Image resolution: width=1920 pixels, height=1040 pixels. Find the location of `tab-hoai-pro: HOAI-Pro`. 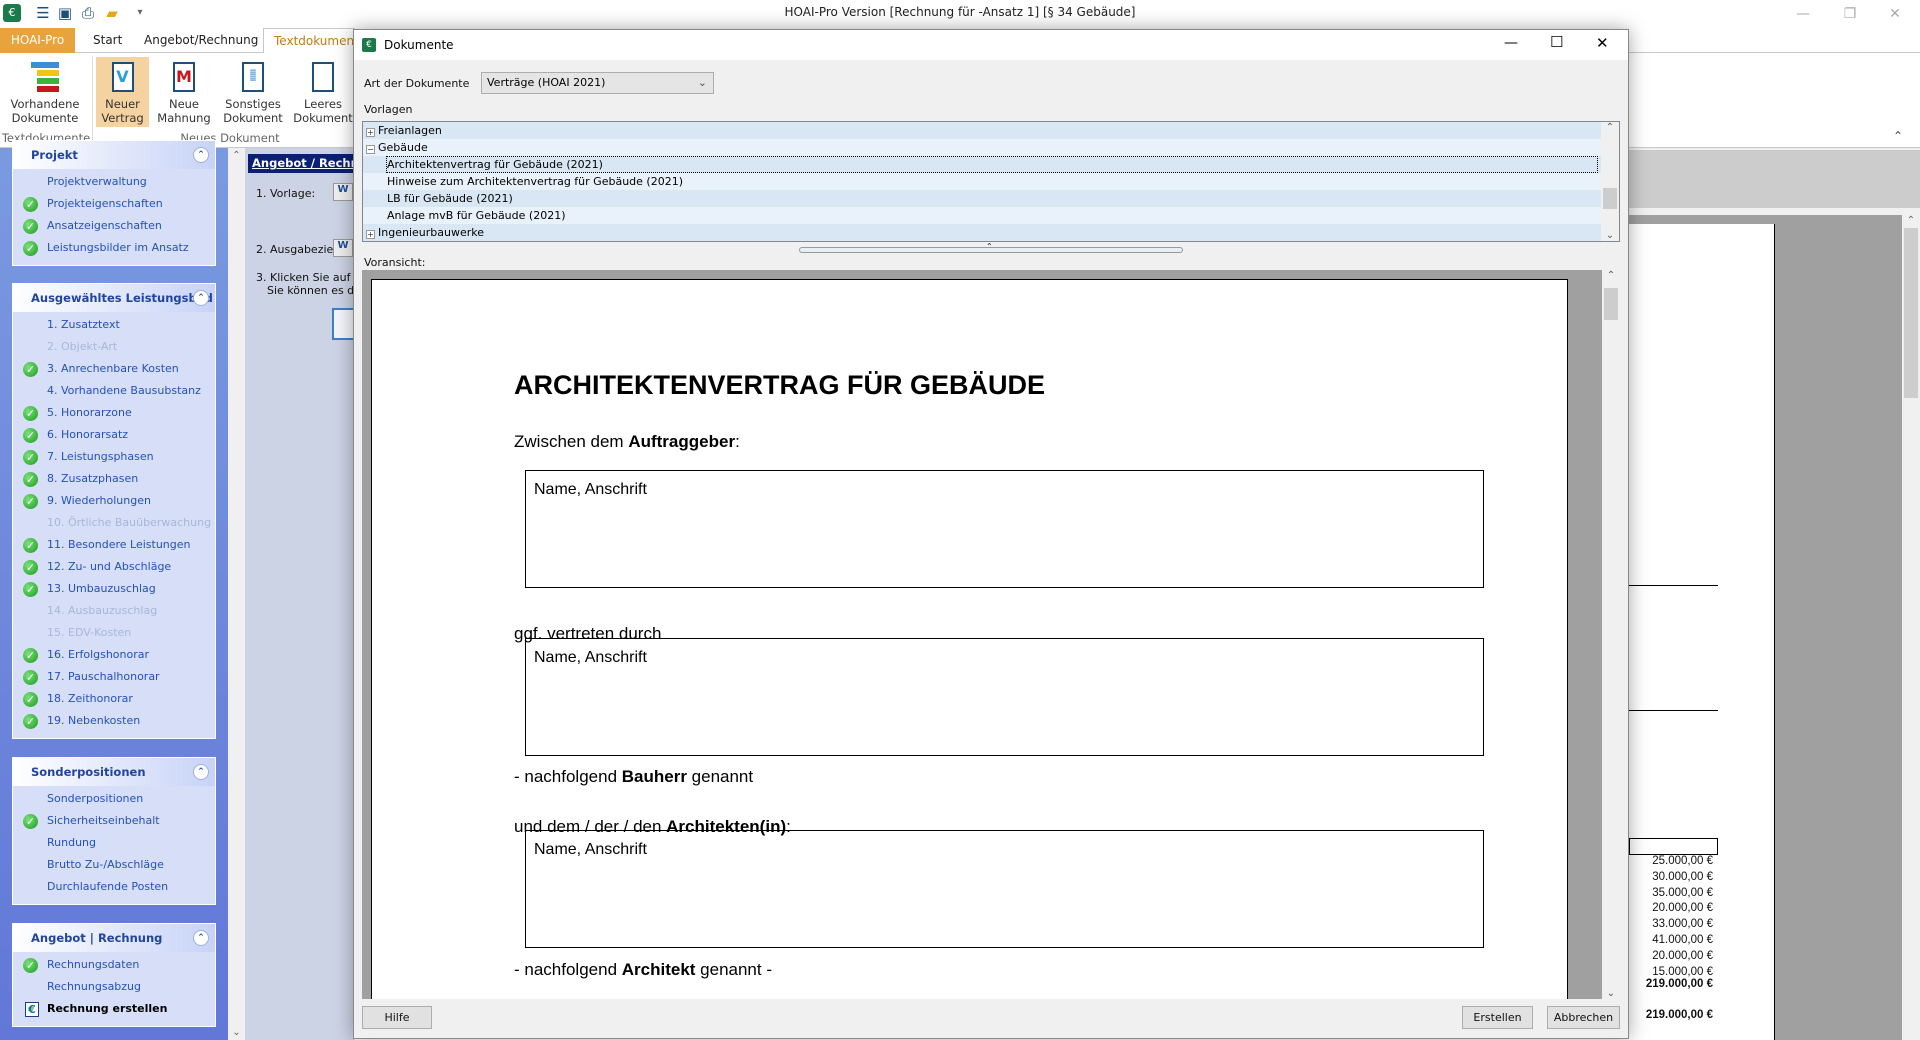

tab-hoai-pro: HOAI-Pro is located at coordinates (37, 40).